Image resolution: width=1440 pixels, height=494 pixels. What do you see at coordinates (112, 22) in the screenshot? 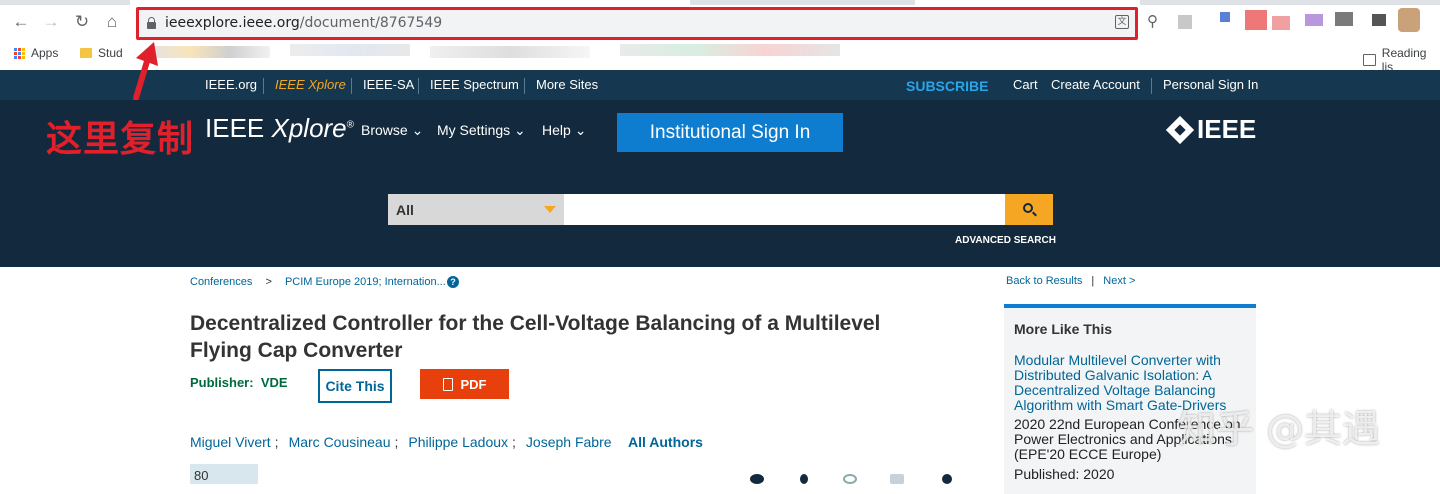
I see `home-icon: ⌂` at bounding box center [112, 22].